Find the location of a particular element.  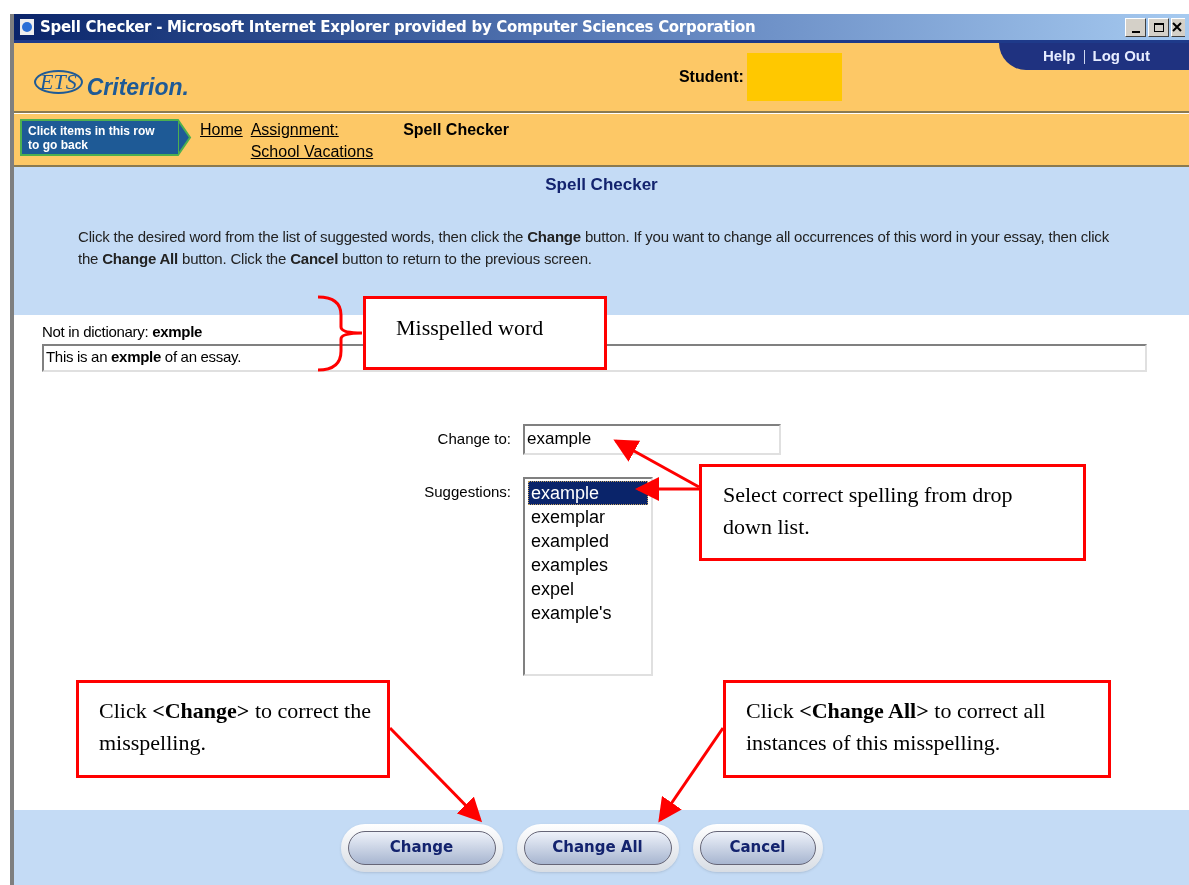

suggestion-item: example is located at coordinates (588, 492).